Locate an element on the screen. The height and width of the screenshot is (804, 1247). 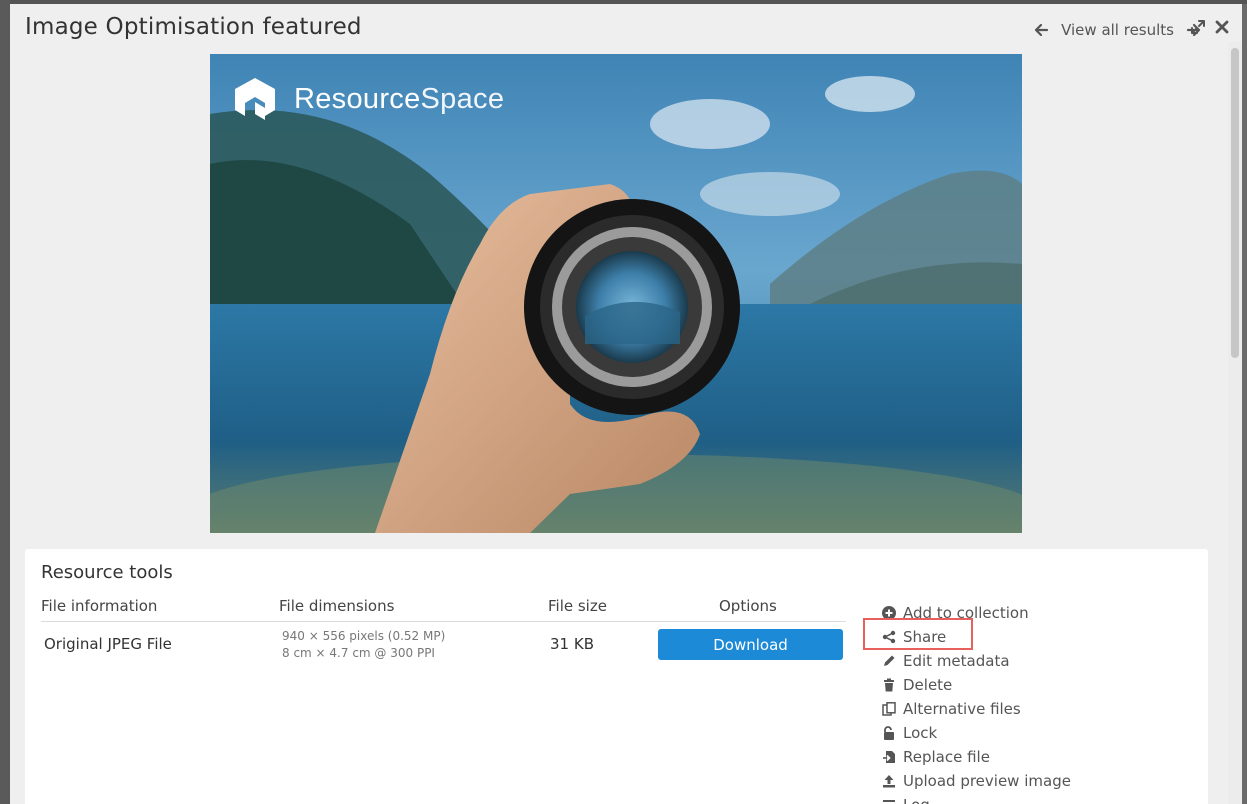
replace-file-icon is located at coordinates (889, 757).